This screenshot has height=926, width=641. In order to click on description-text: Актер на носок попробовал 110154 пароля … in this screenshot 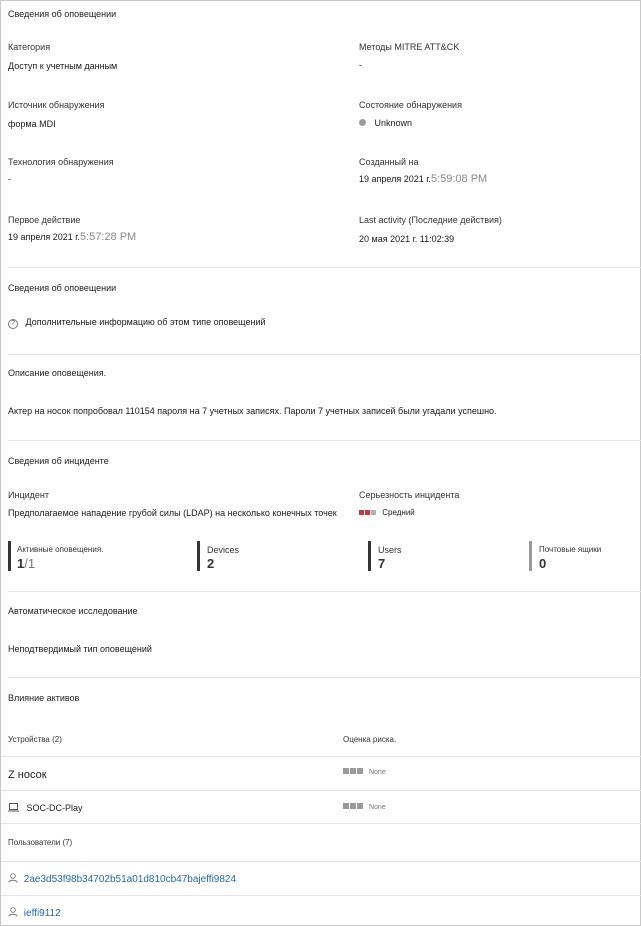, I will do `click(252, 411)`.